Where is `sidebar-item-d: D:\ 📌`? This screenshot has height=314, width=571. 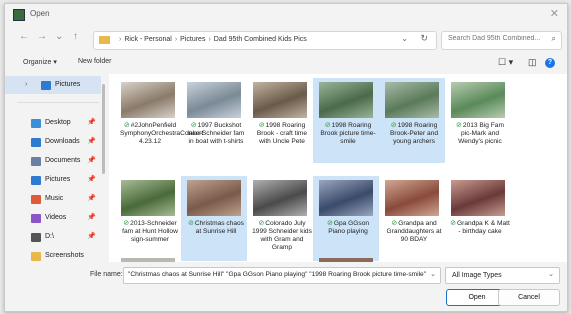 sidebar-item-d: D:\ 📌 is located at coordinates (53, 237).